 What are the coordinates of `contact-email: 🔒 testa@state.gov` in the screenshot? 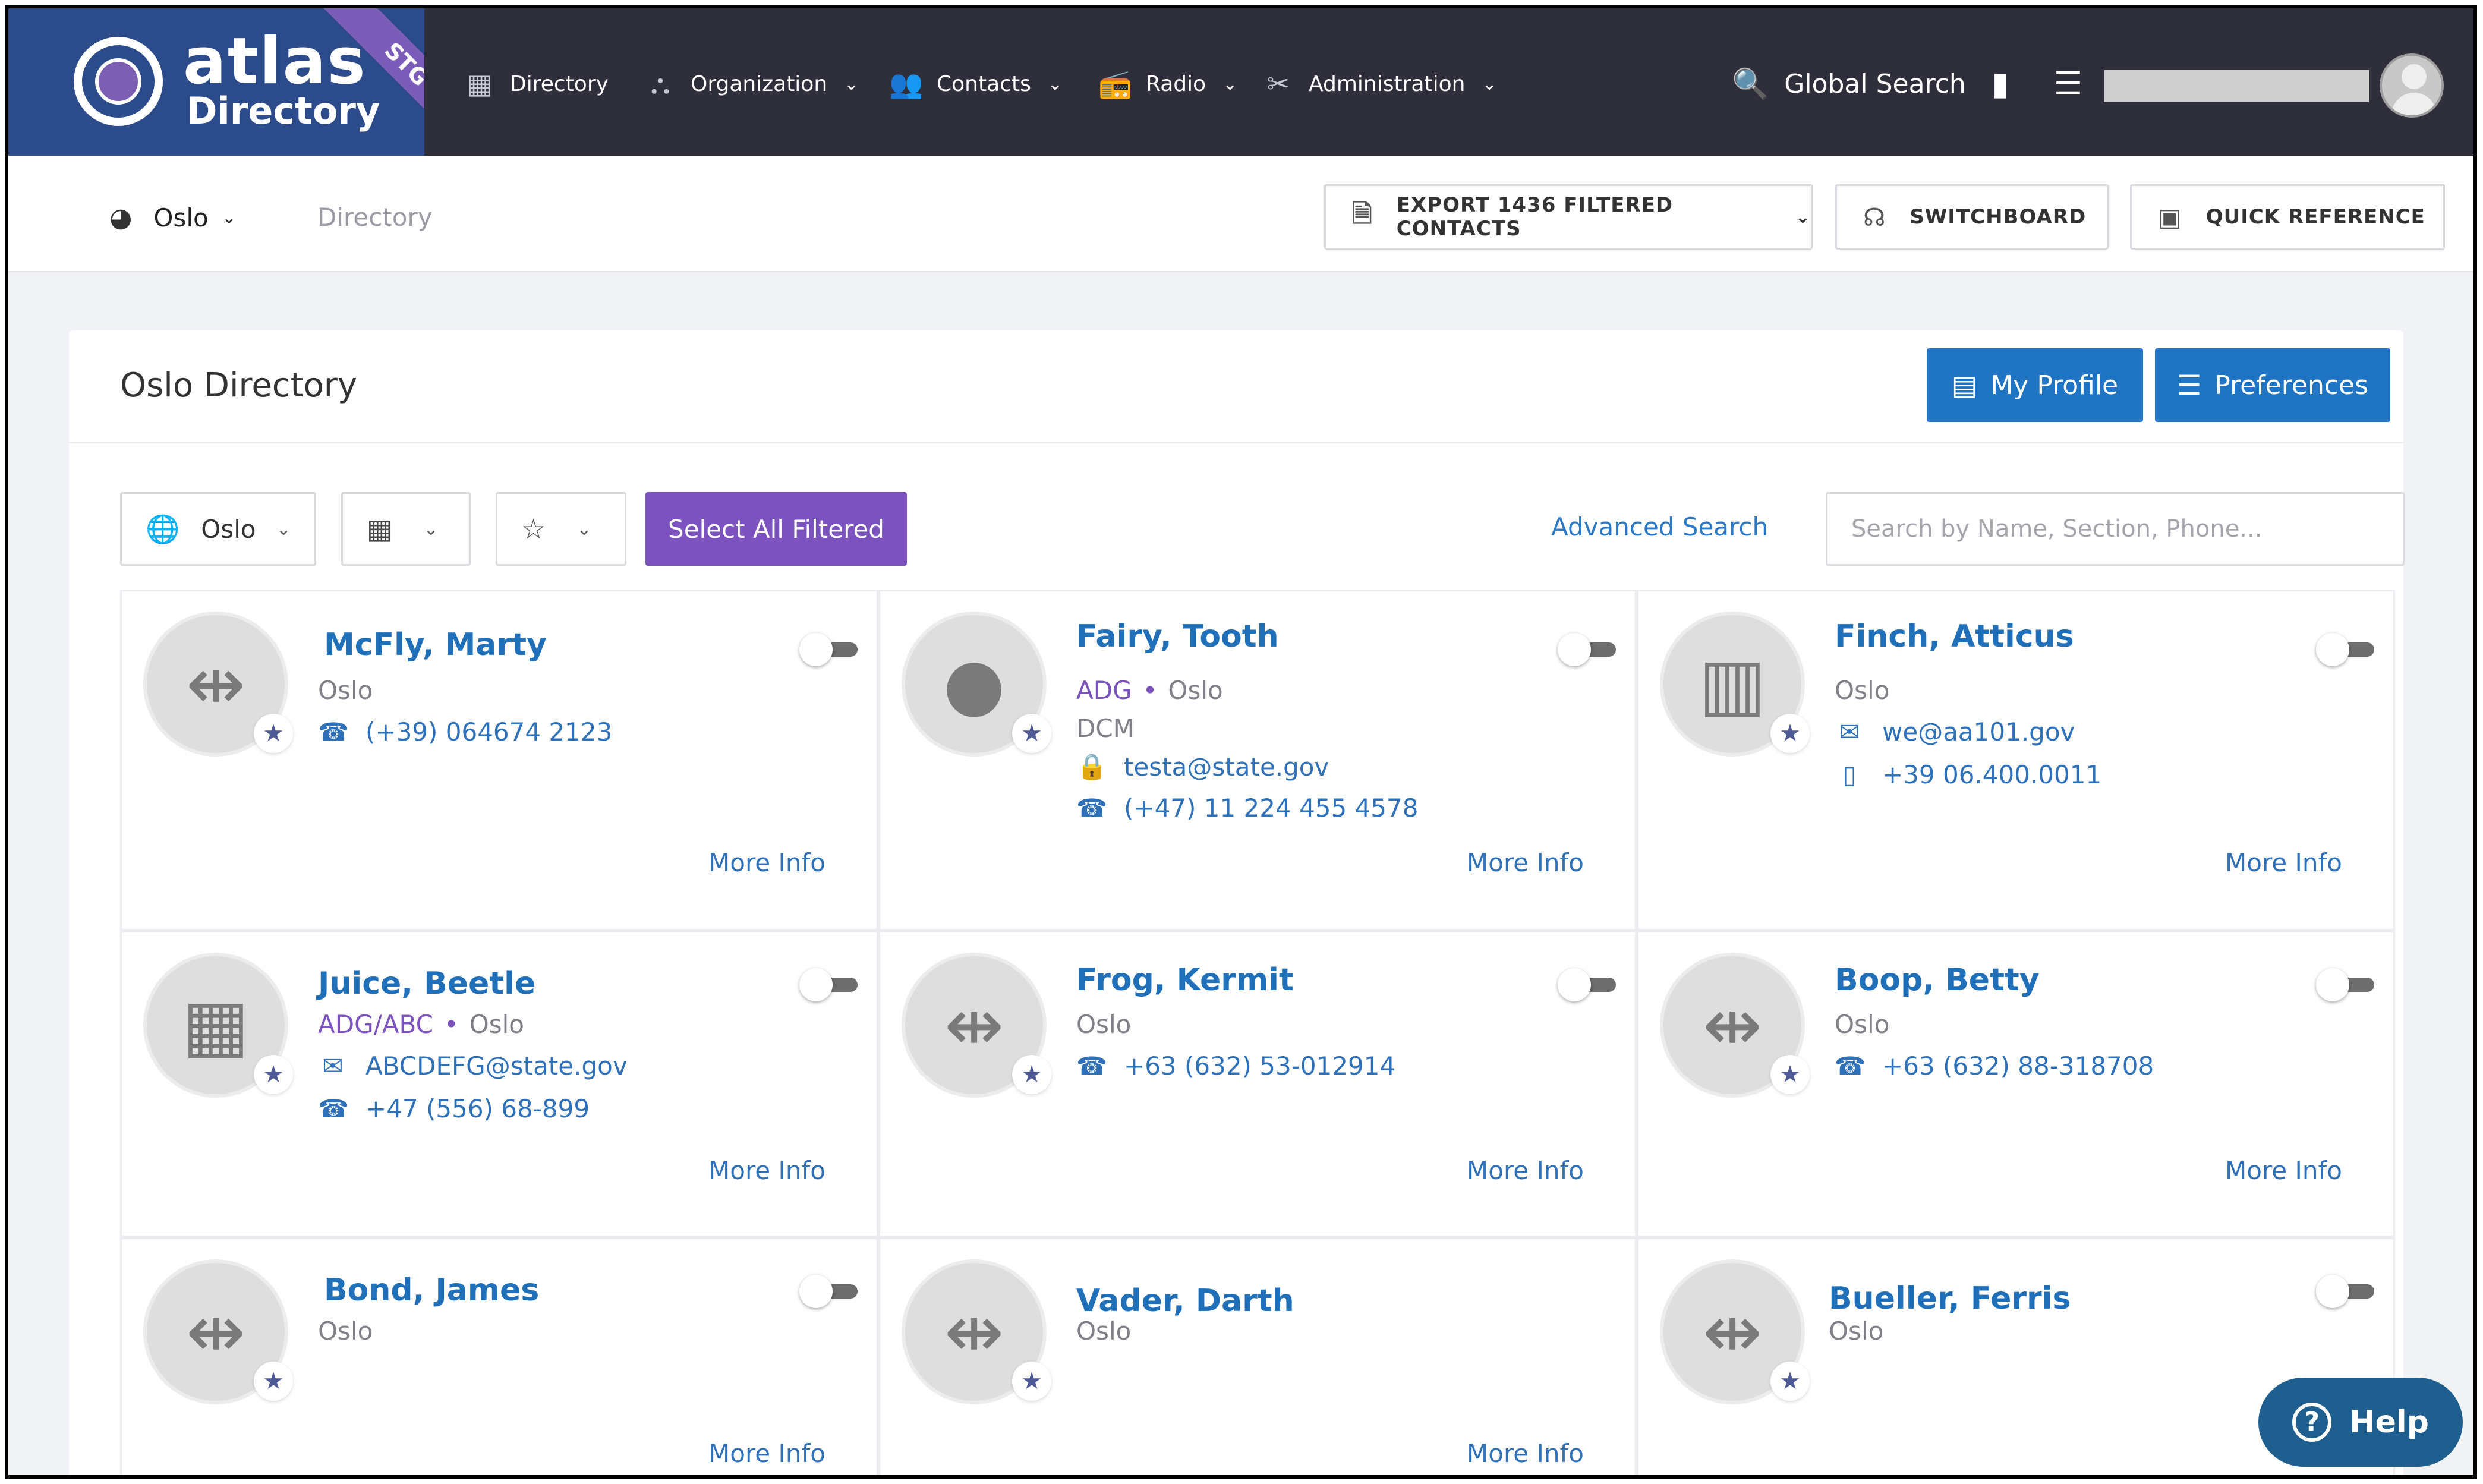 It's located at (1202, 767).